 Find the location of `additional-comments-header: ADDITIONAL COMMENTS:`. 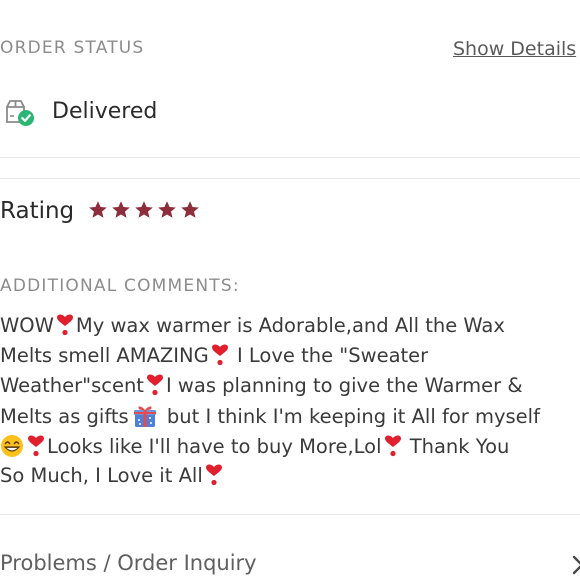

additional-comments-header: ADDITIONAL COMMENTS: is located at coordinates (120, 286).